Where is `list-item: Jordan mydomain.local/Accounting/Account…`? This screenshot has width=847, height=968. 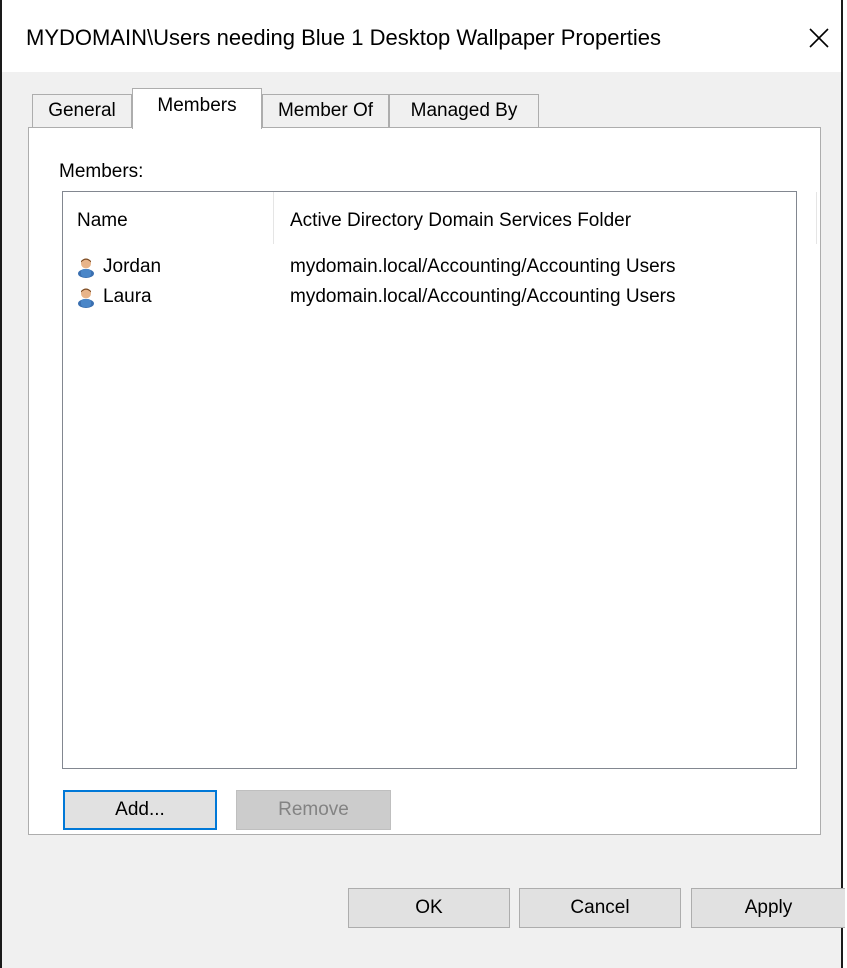
list-item: Jordan mydomain.local/Accounting/Account… is located at coordinates (429, 267).